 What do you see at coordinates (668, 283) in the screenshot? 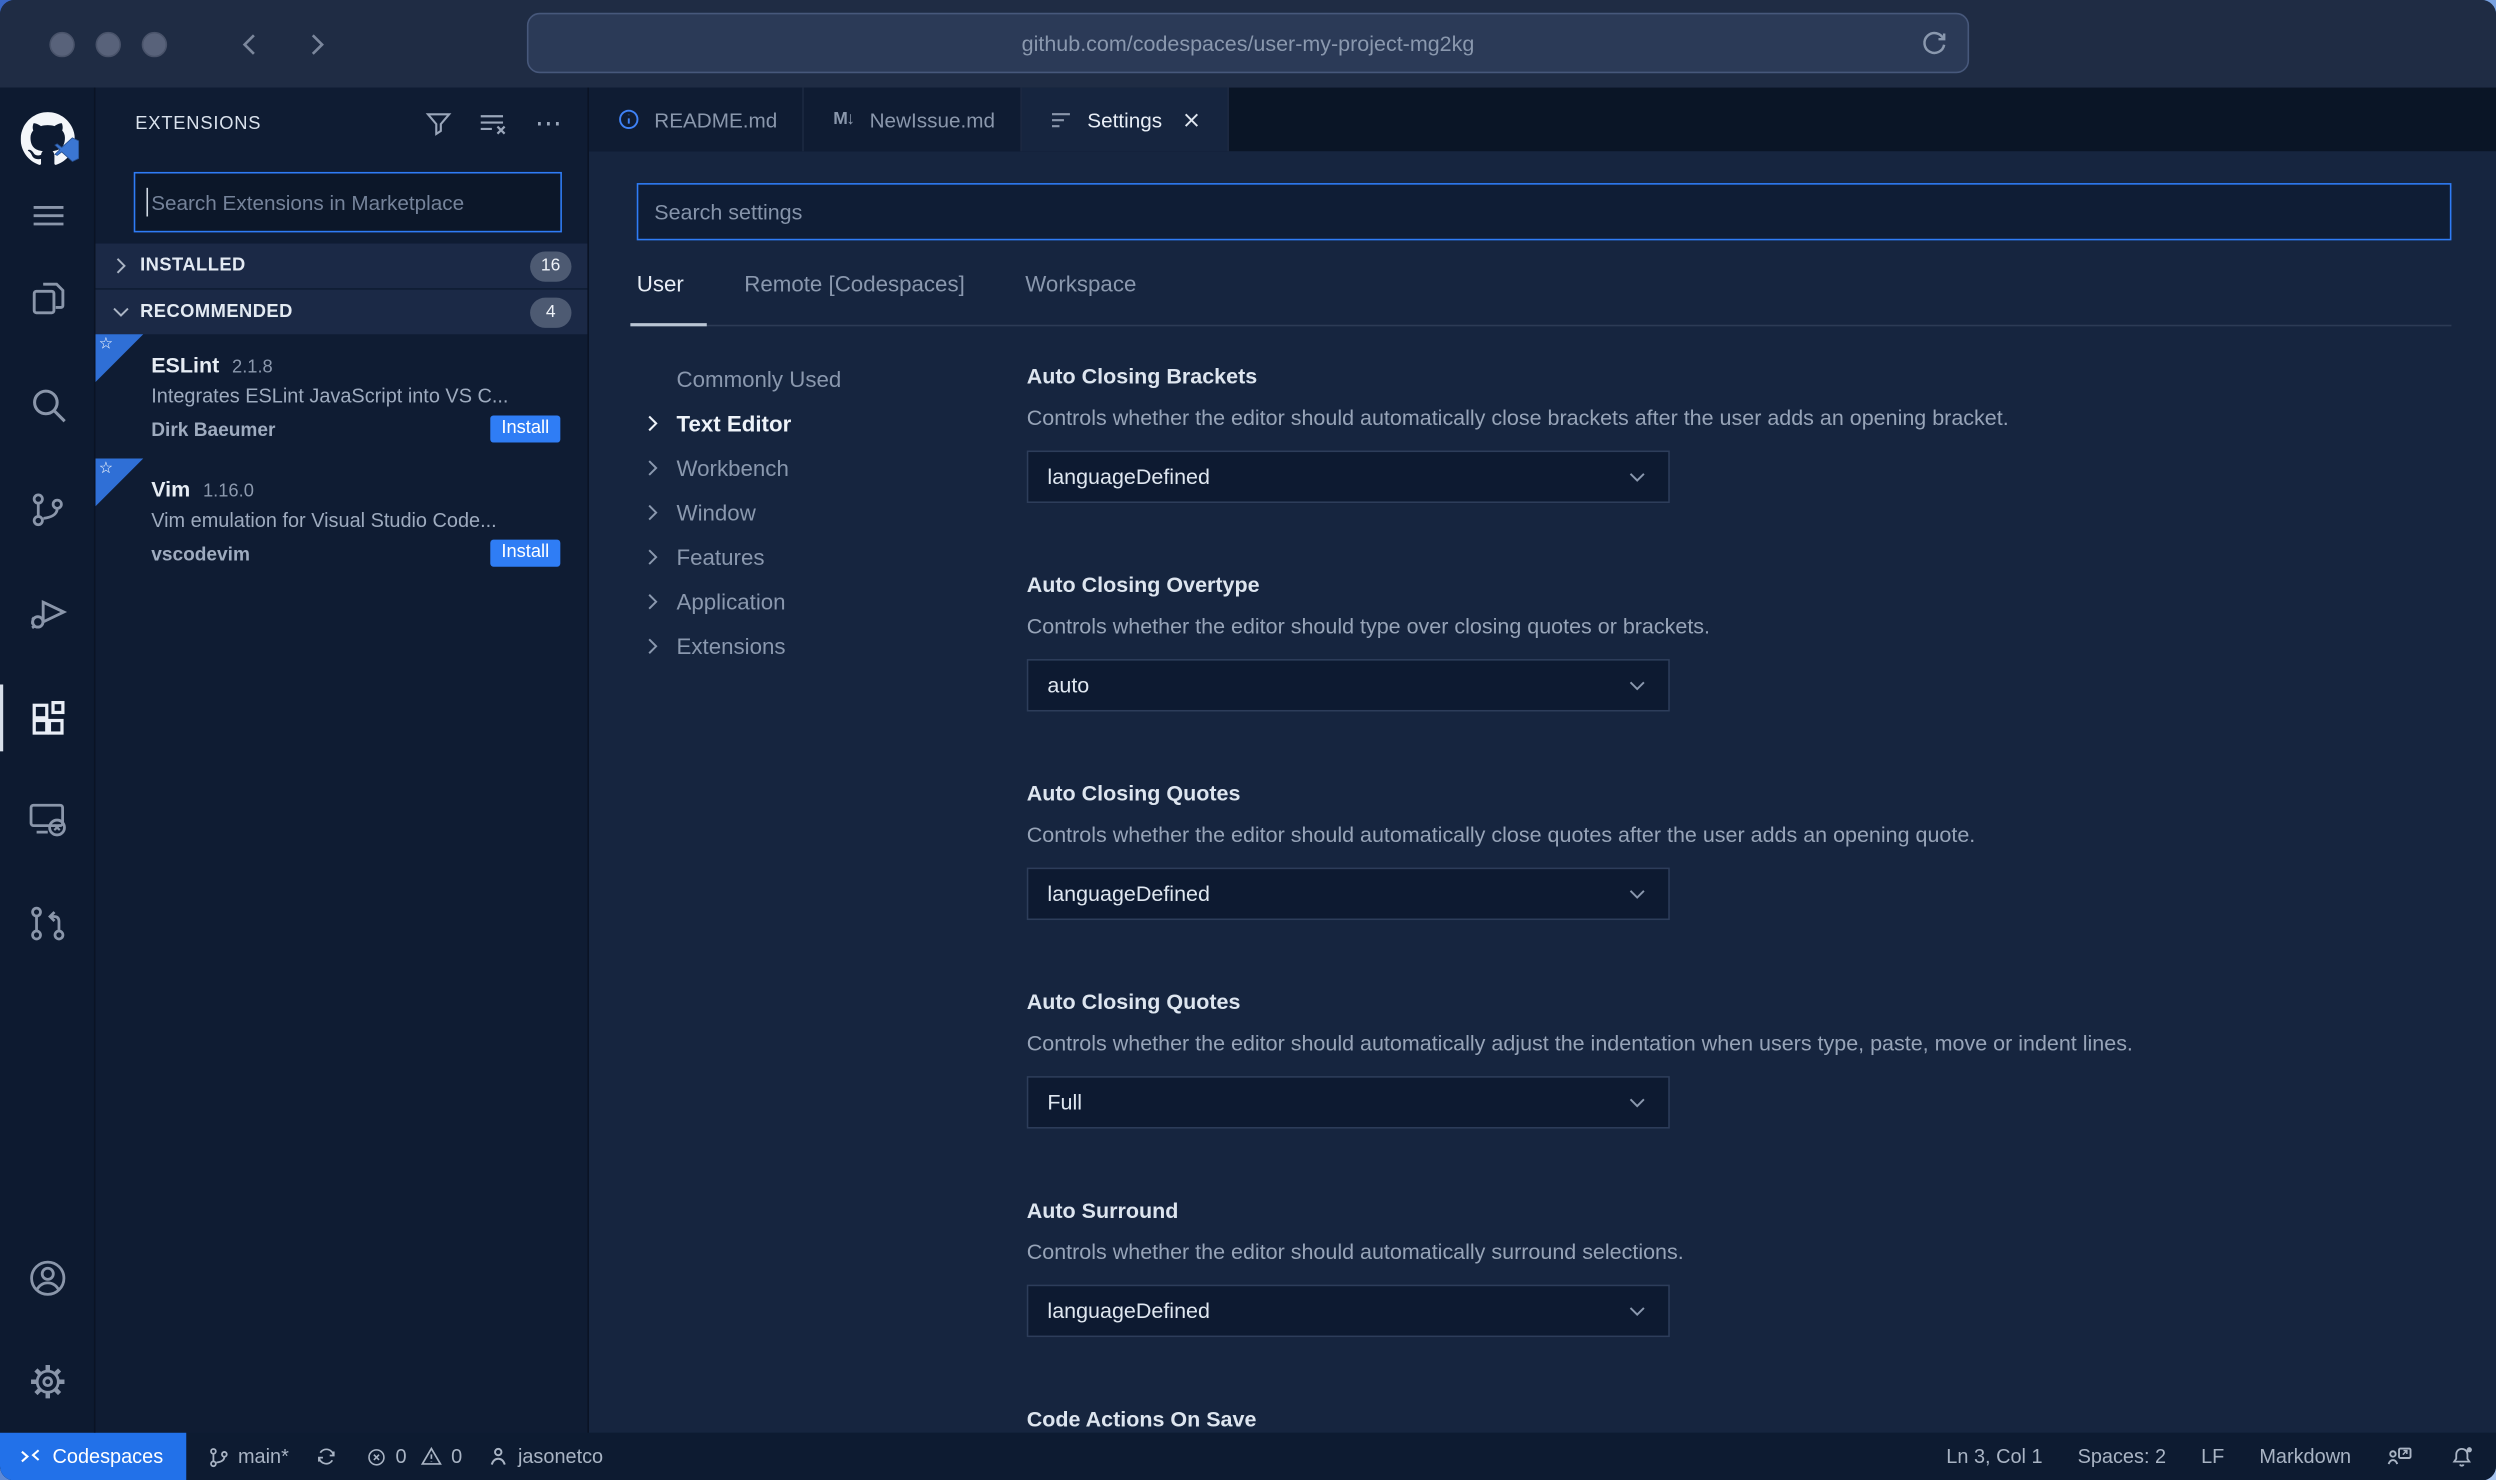
I see `scope-tab-user: User` at bounding box center [668, 283].